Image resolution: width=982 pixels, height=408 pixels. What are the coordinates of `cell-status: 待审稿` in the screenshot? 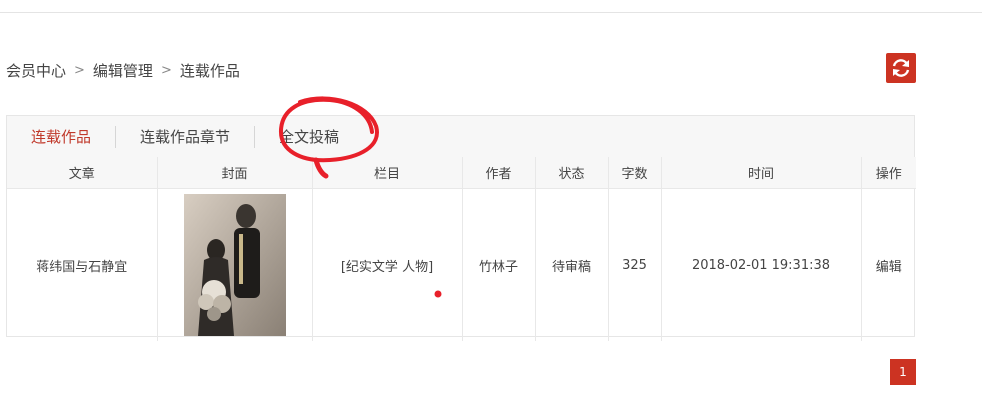 It's located at (572, 264).